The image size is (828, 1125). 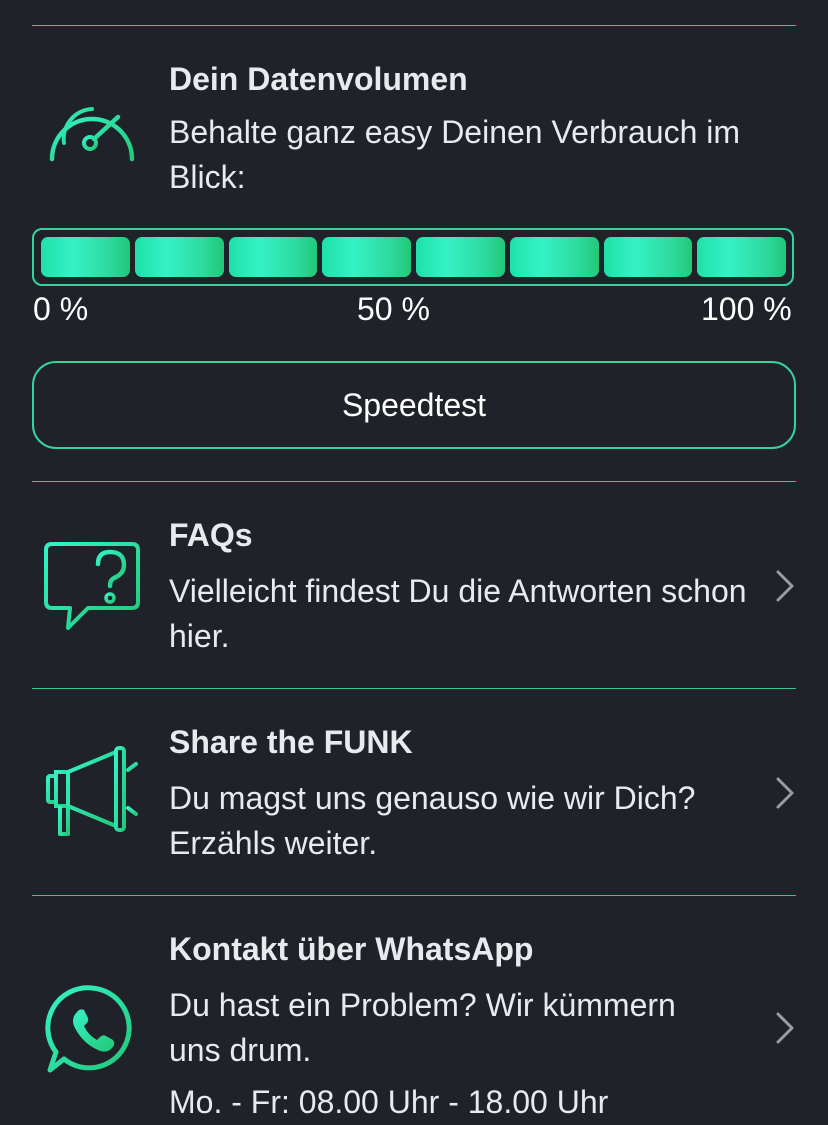 I want to click on faq-chat-icon, so click(x=92, y=586).